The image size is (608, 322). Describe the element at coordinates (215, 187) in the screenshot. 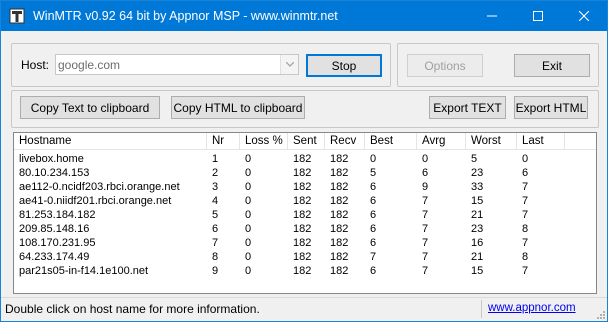

I see `cell-nr: 3` at that location.